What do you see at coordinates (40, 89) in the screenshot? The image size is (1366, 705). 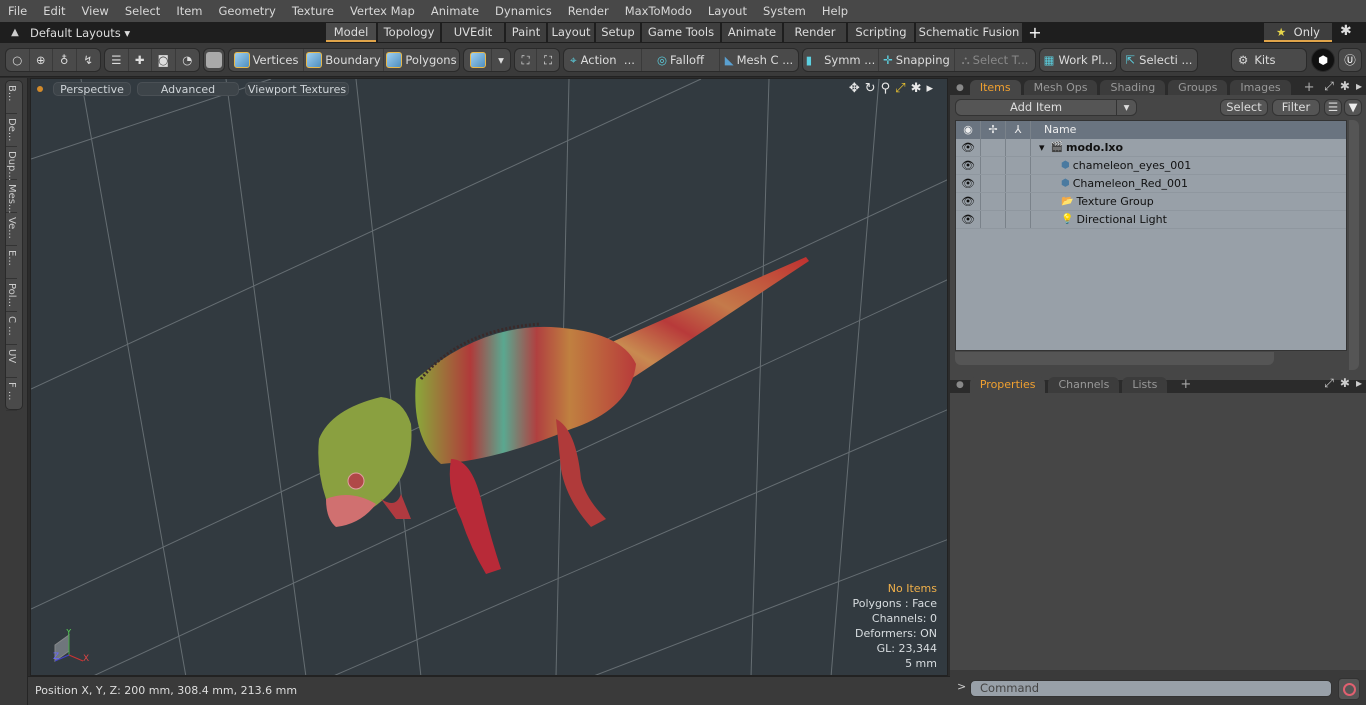 I see `viewport-status-dot` at bounding box center [40, 89].